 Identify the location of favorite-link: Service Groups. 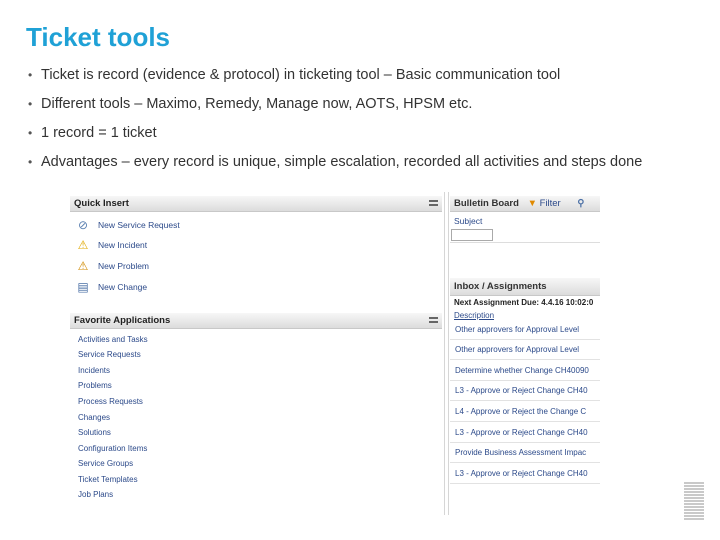
(105, 463).